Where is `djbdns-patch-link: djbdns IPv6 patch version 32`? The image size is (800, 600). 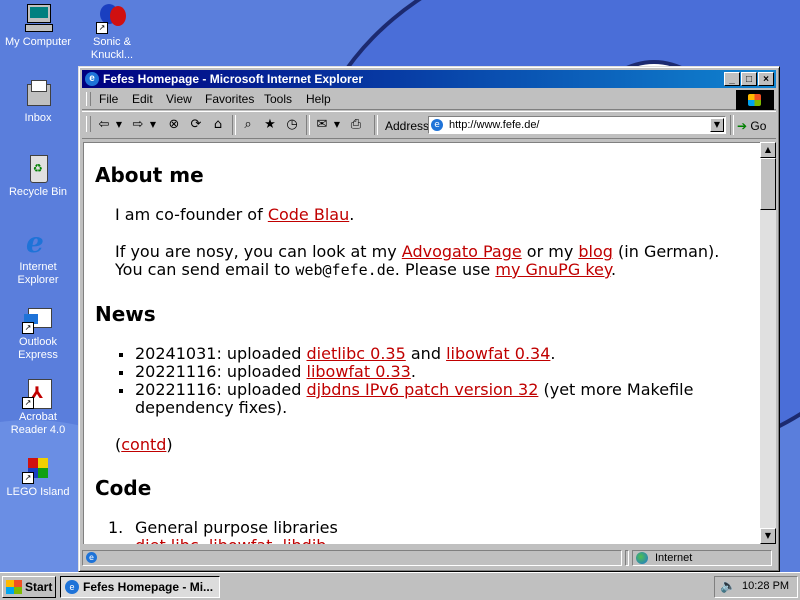 djbdns-patch-link: djbdns IPv6 patch version 32 is located at coordinates (423, 389).